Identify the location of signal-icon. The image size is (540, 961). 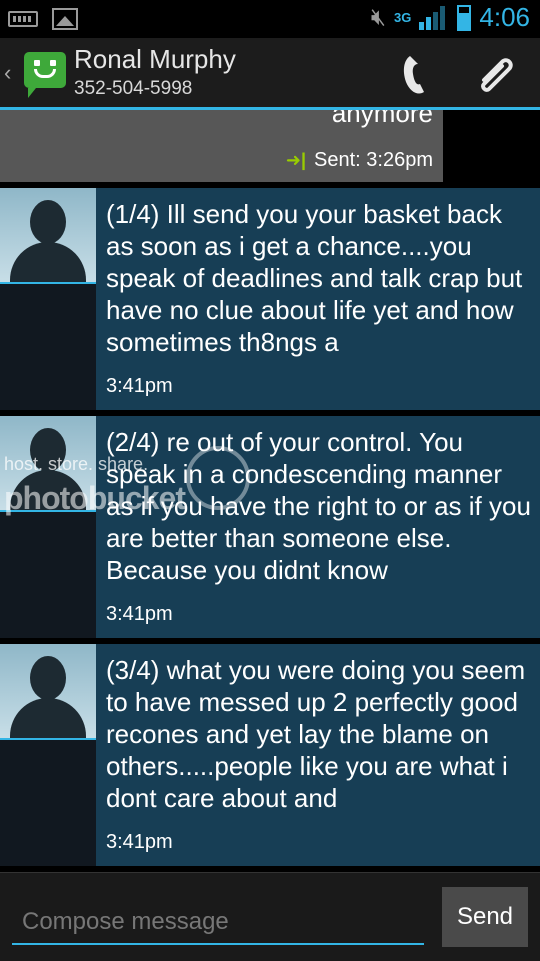
(434, 17).